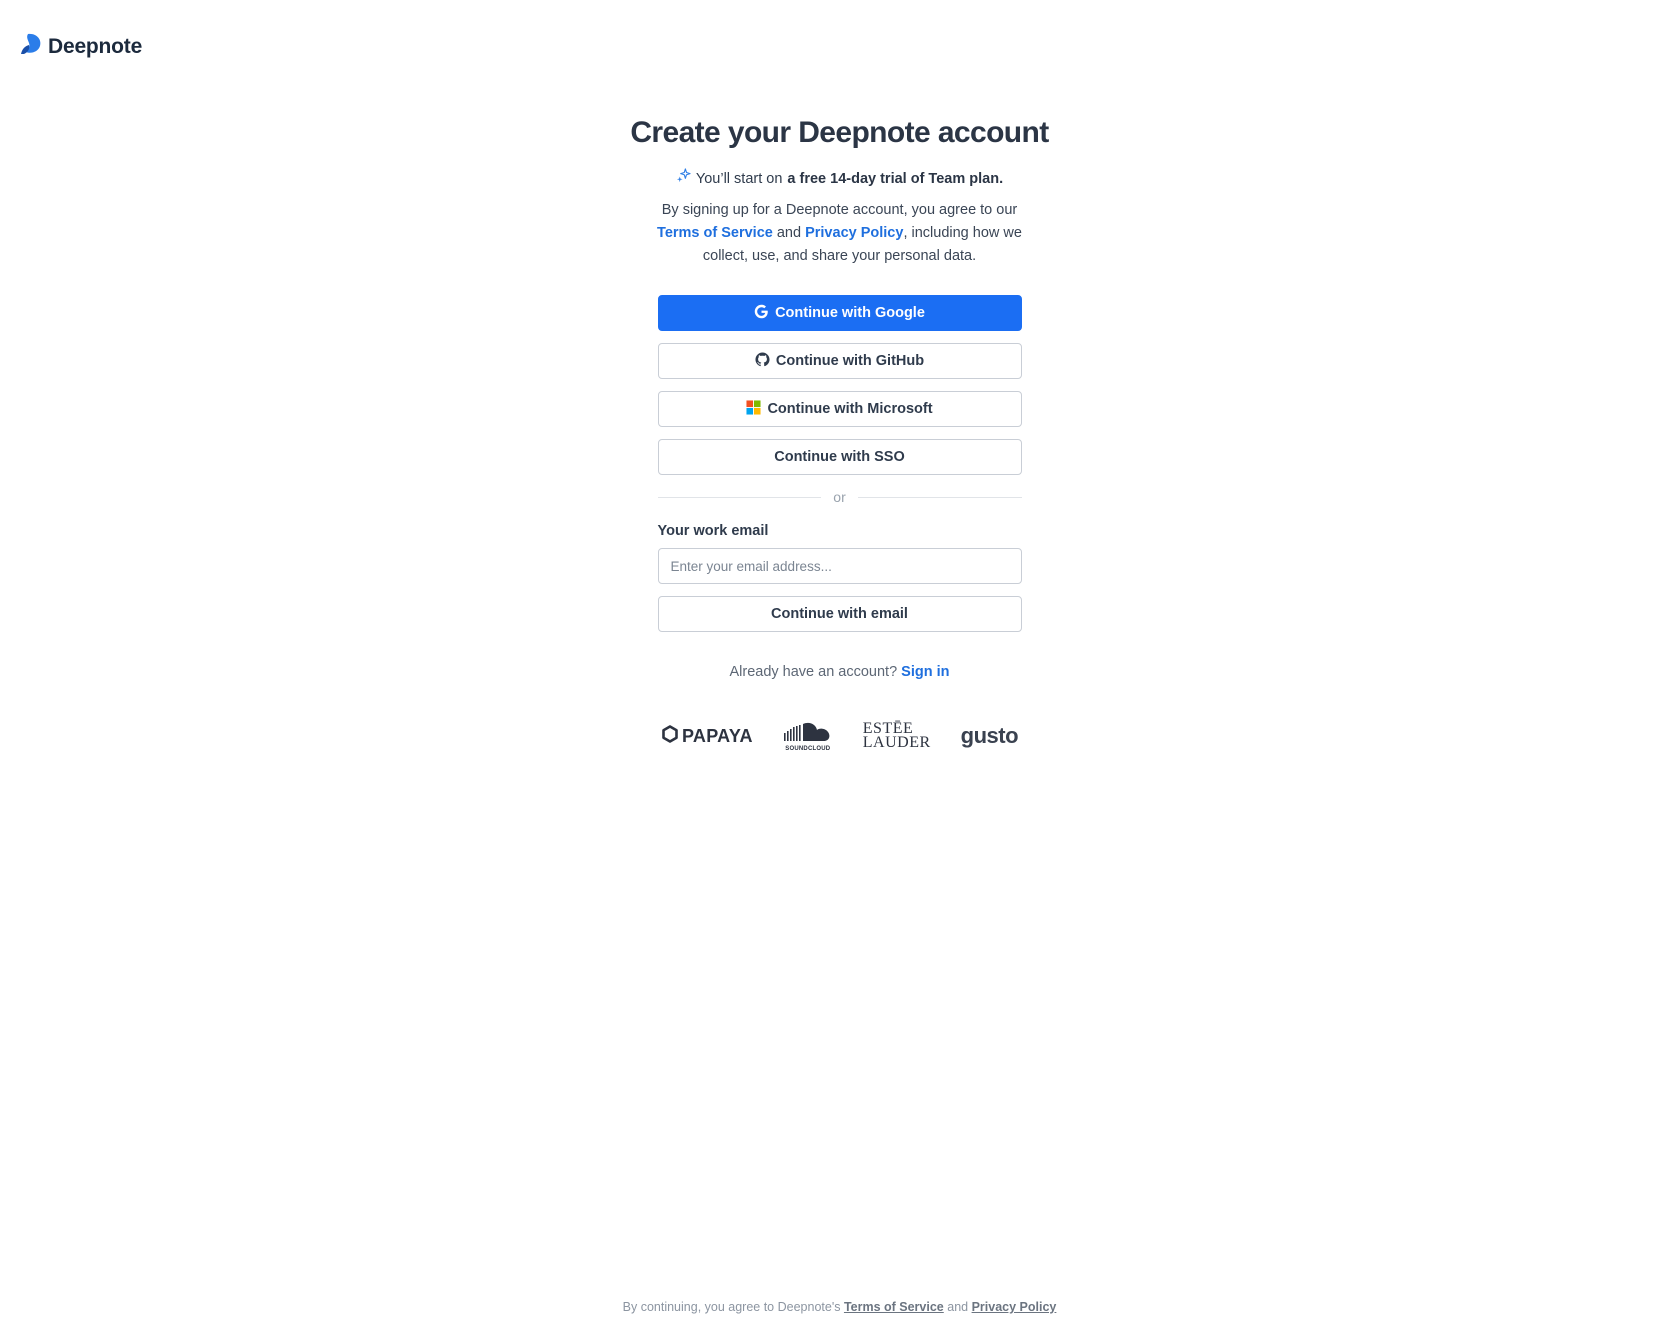 The image size is (1679, 1318). I want to click on footer-terms-link: Terms of Service, so click(894, 1307).